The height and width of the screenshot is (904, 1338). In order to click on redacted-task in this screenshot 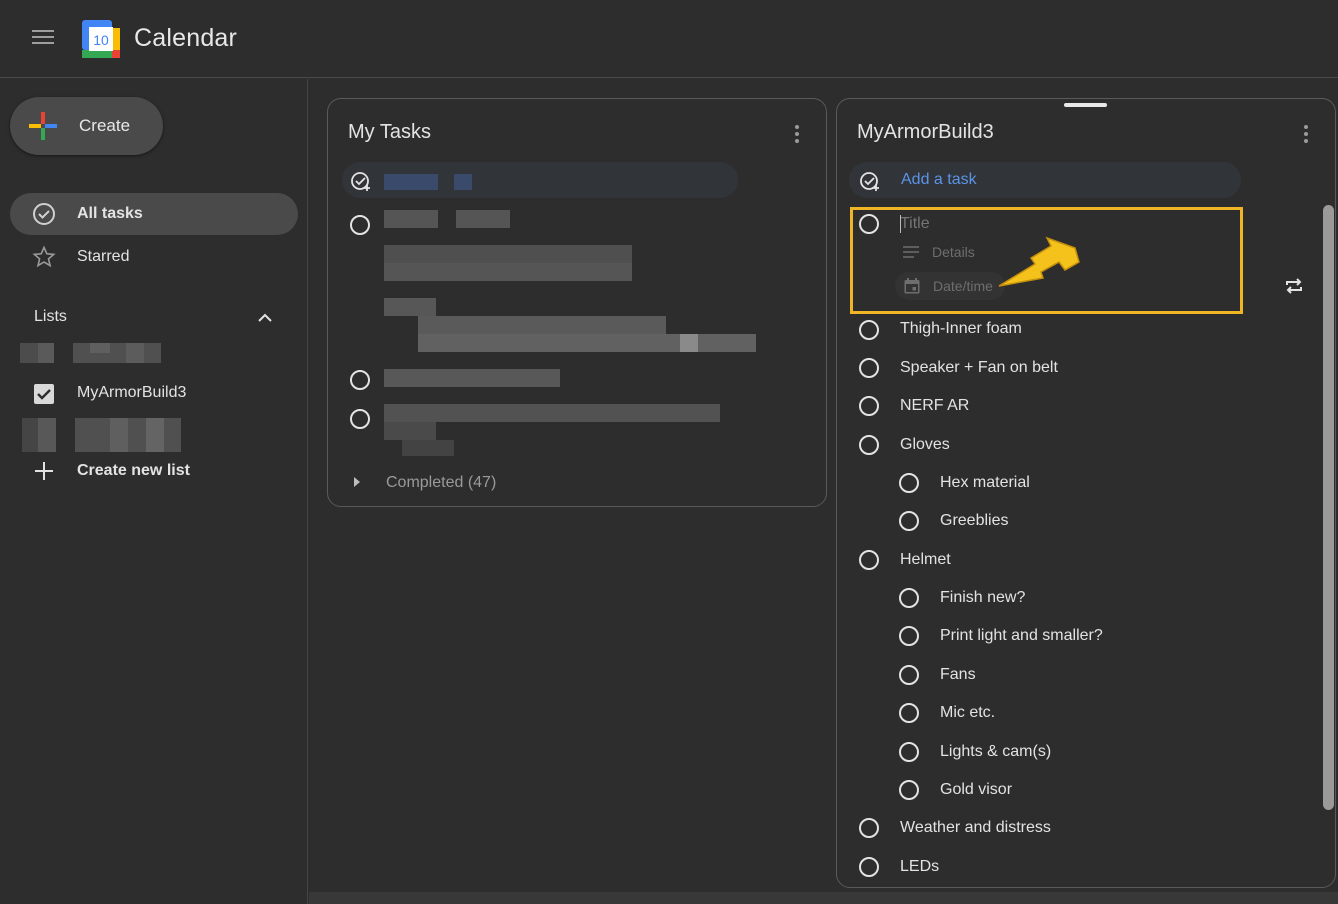, I will do `click(472, 378)`.